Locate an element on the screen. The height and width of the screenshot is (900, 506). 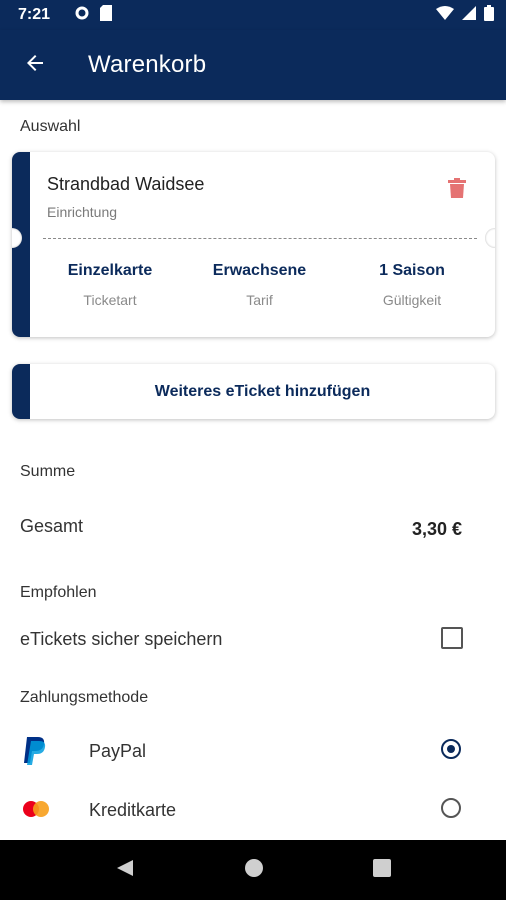
payment-creditcard-radio is located at coordinates (451, 808).